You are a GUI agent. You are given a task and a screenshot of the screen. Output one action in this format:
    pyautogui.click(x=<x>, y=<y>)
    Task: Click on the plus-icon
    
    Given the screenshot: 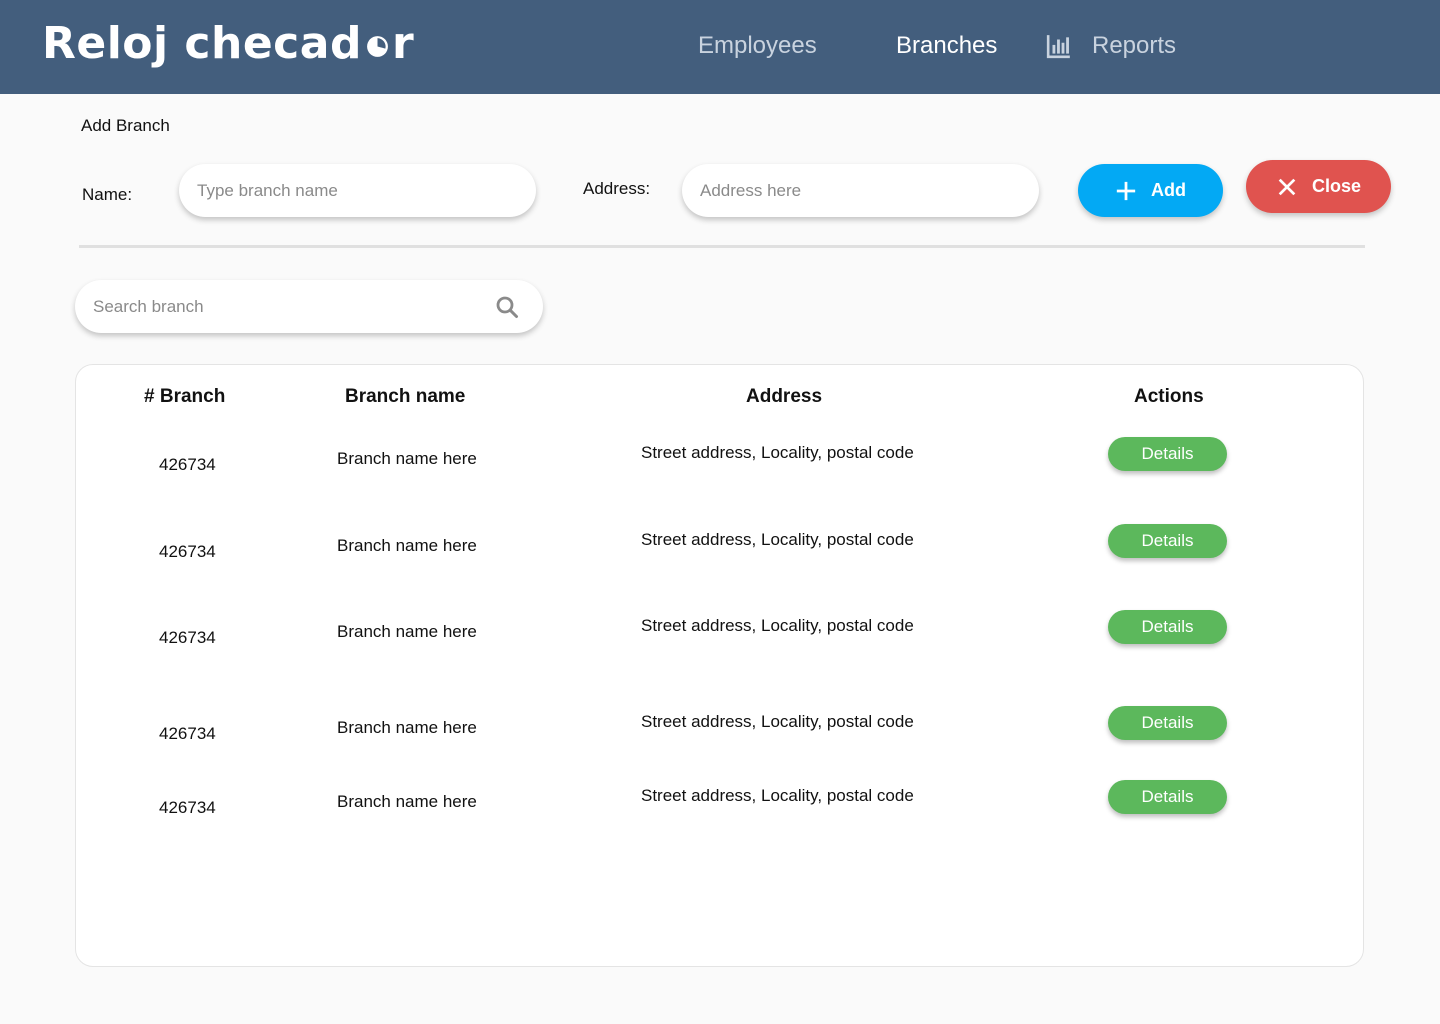 What is the action you would take?
    pyautogui.click(x=1126, y=190)
    